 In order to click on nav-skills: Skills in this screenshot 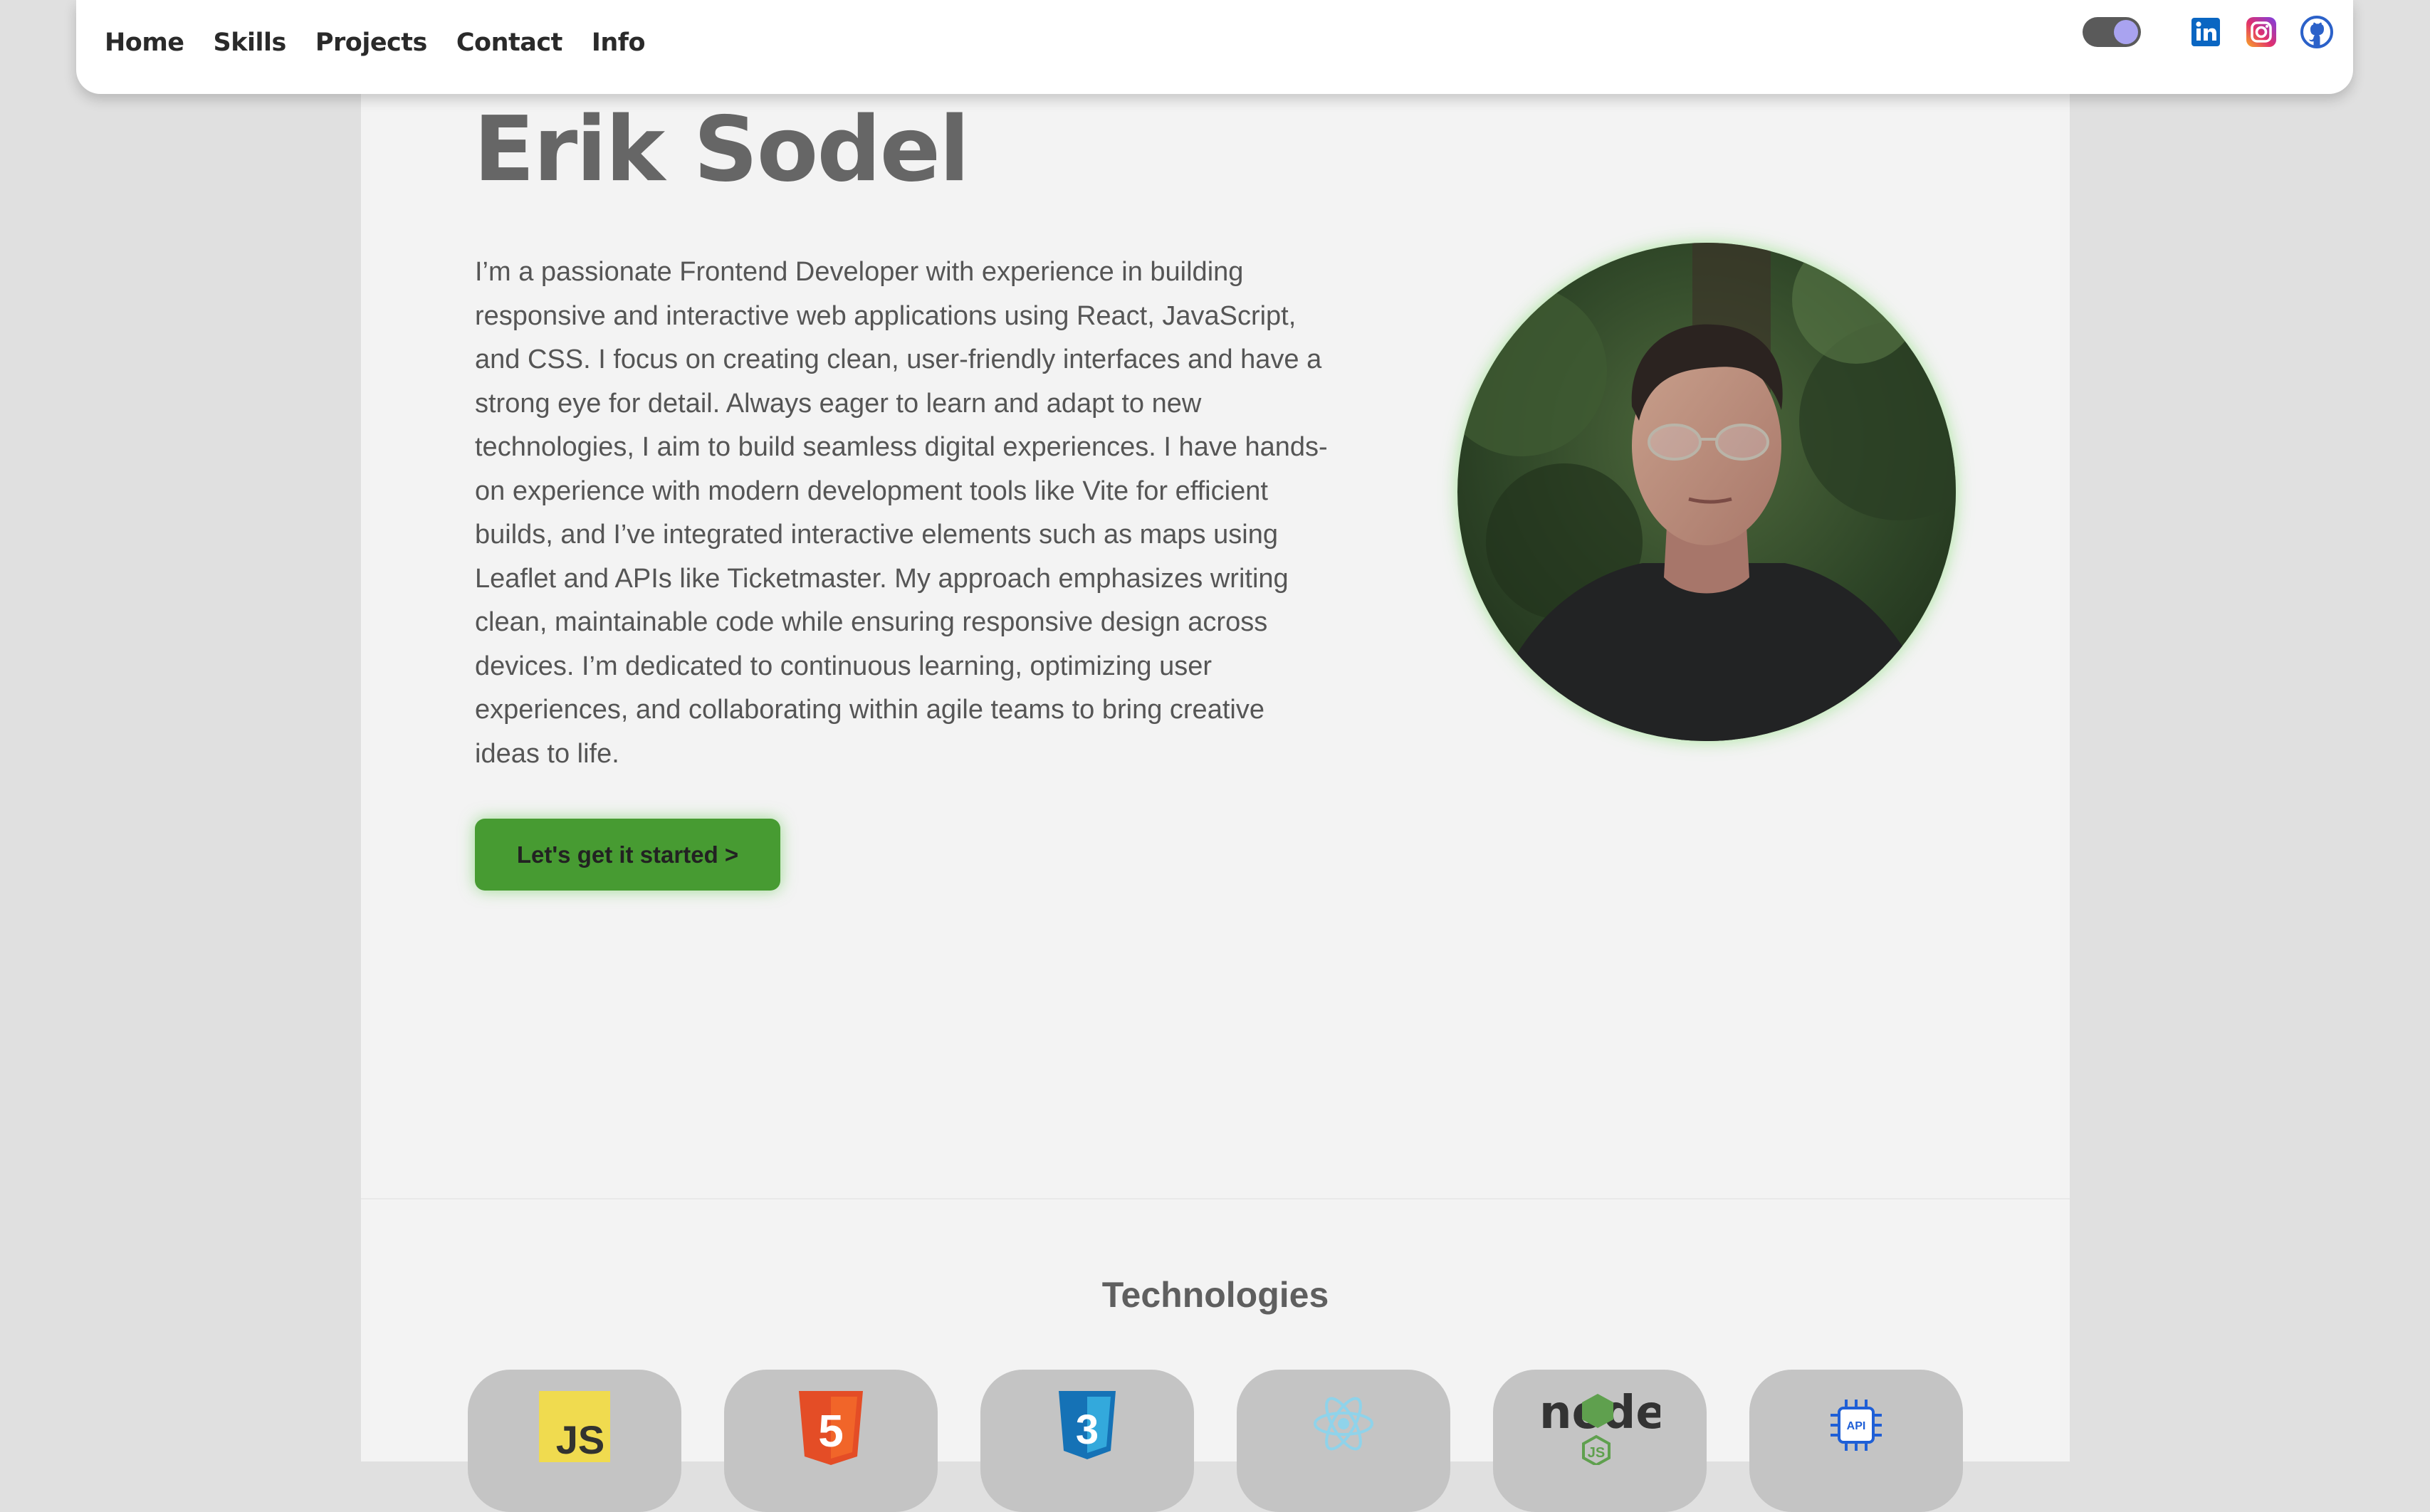, I will do `click(251, 42)`.